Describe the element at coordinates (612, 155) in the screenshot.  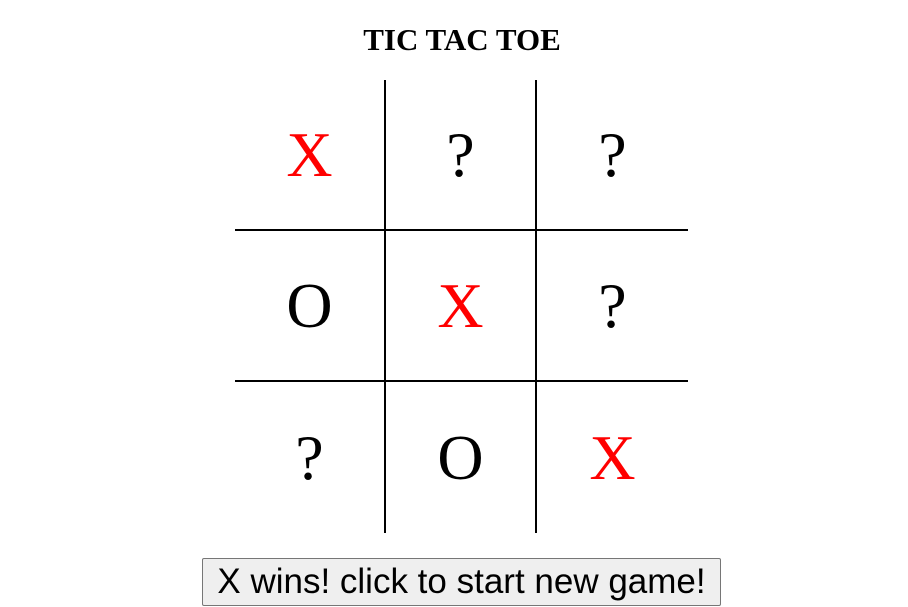
I see `board-cell-r1-c3: ?` at that location.